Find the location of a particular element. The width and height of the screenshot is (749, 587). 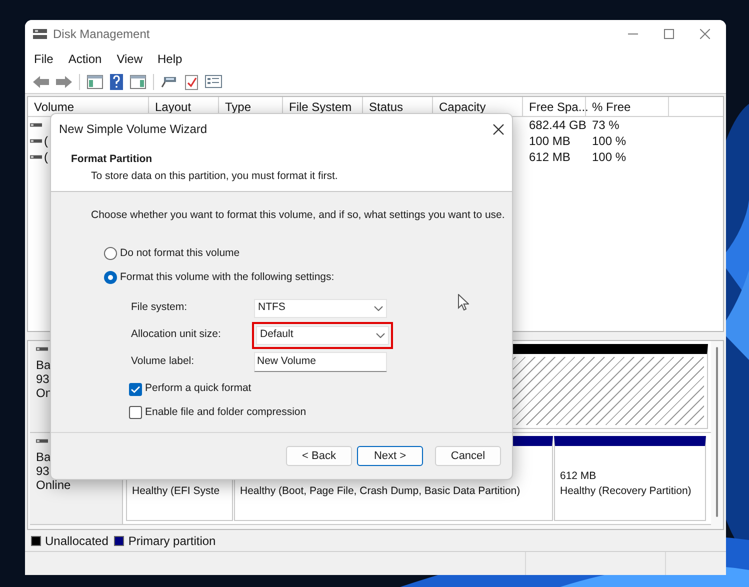

partition-text: Healthy (EFI Syste is located at coordinates (176, 491).